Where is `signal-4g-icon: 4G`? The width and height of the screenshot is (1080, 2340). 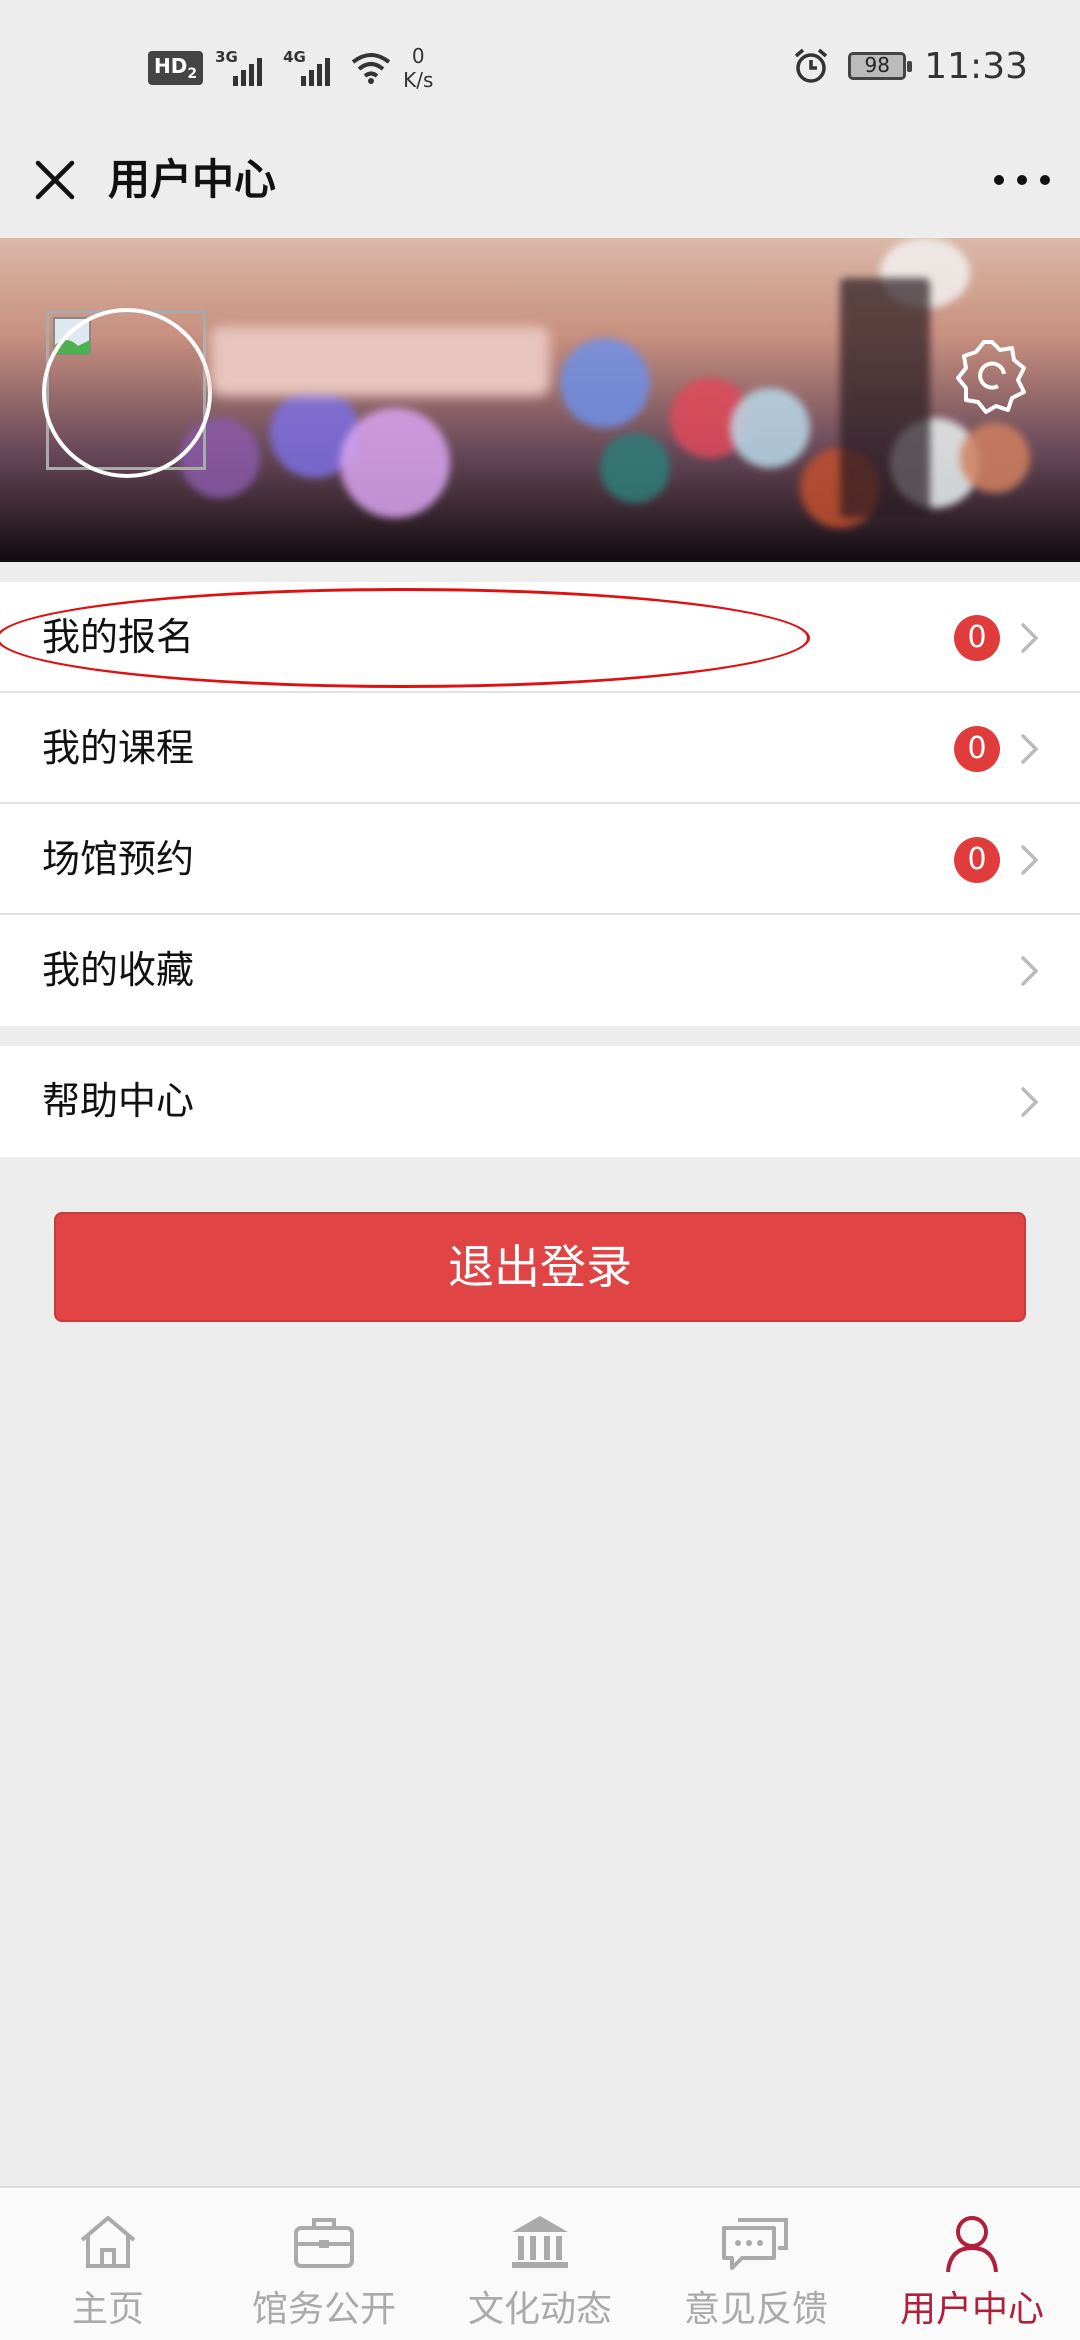
signal-4g-icon: 4G is located at coordinates (311, 68).